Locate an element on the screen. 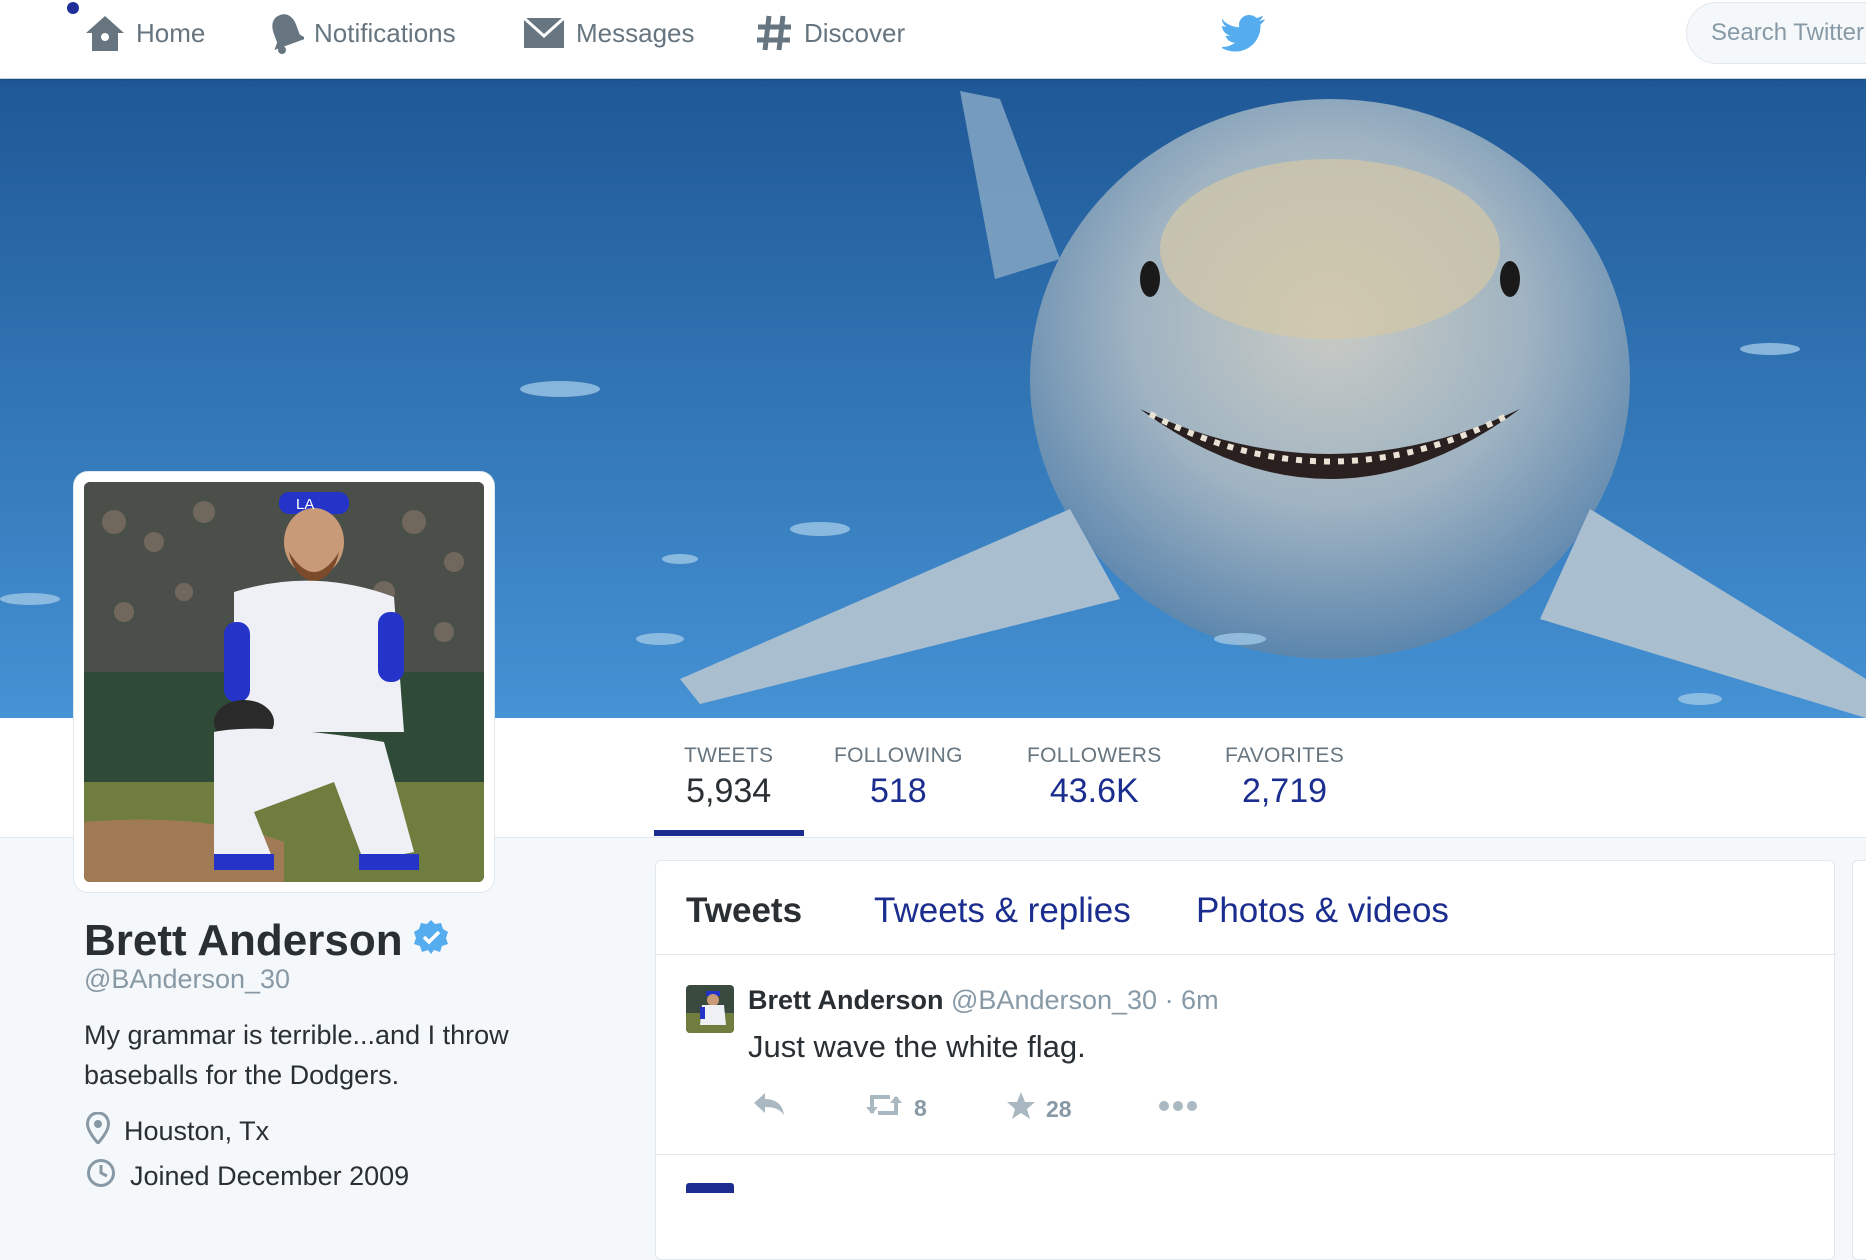  more-button is located at coordinates (1178, 1104).